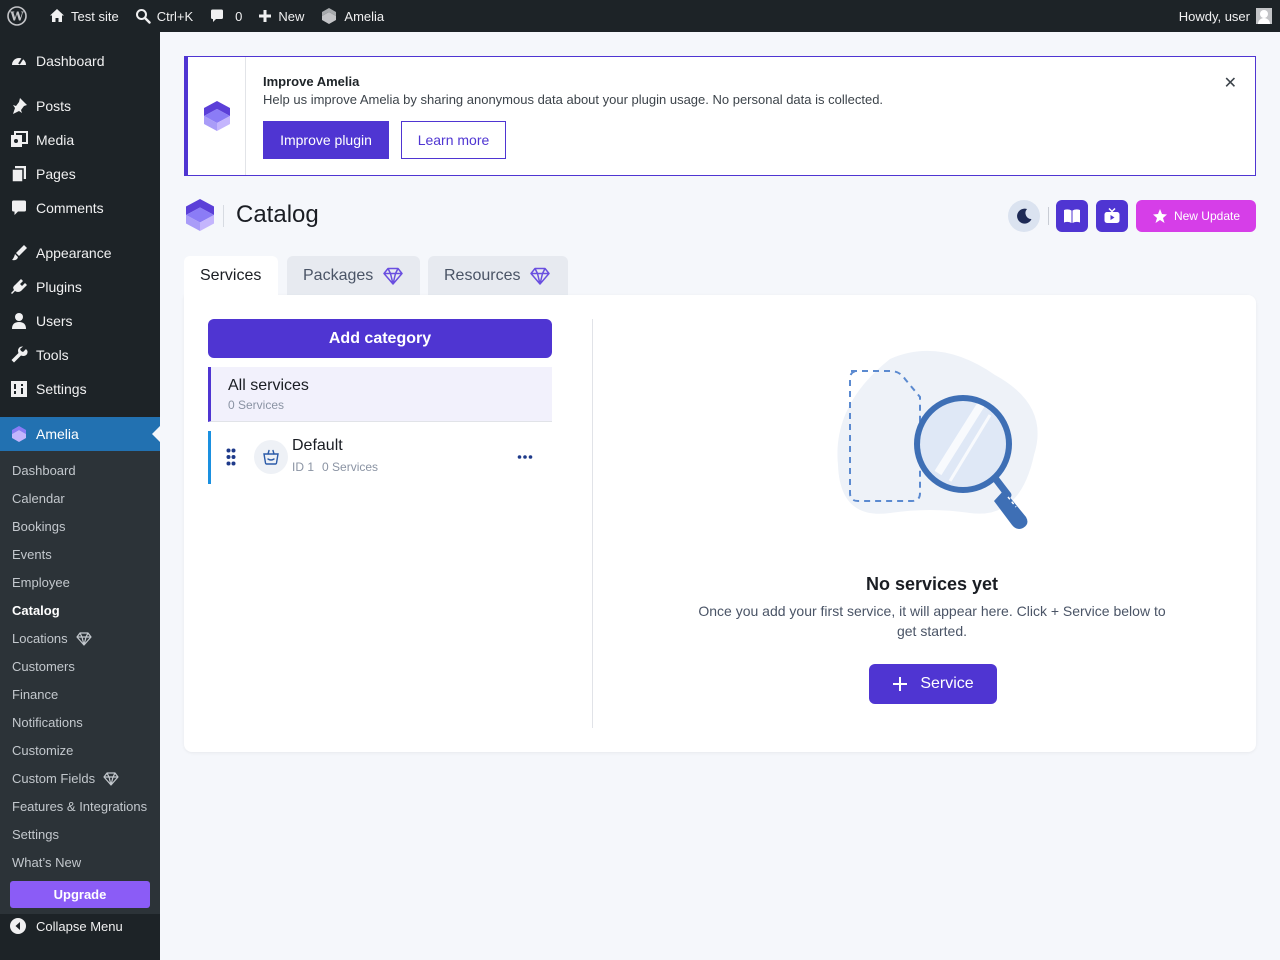 This screenshot has height=960, width=1280. Describe the element at coordinates (84, 16) in the screenshot. I see `site-name-link: Test site` at that location.